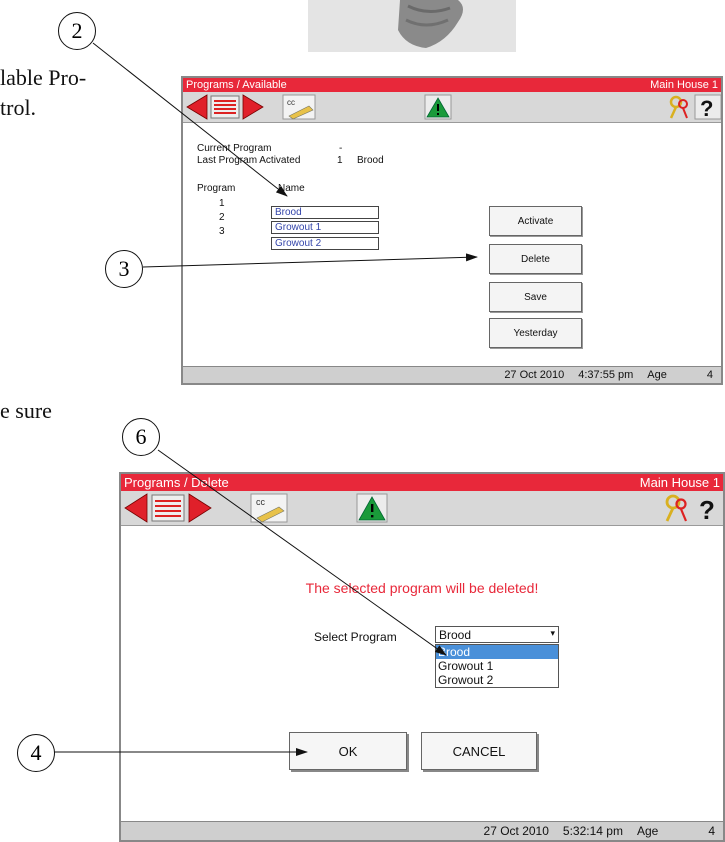 This screenshot has width=725, height=842. I want to click on delete-button: Delete, so click(535, 259).